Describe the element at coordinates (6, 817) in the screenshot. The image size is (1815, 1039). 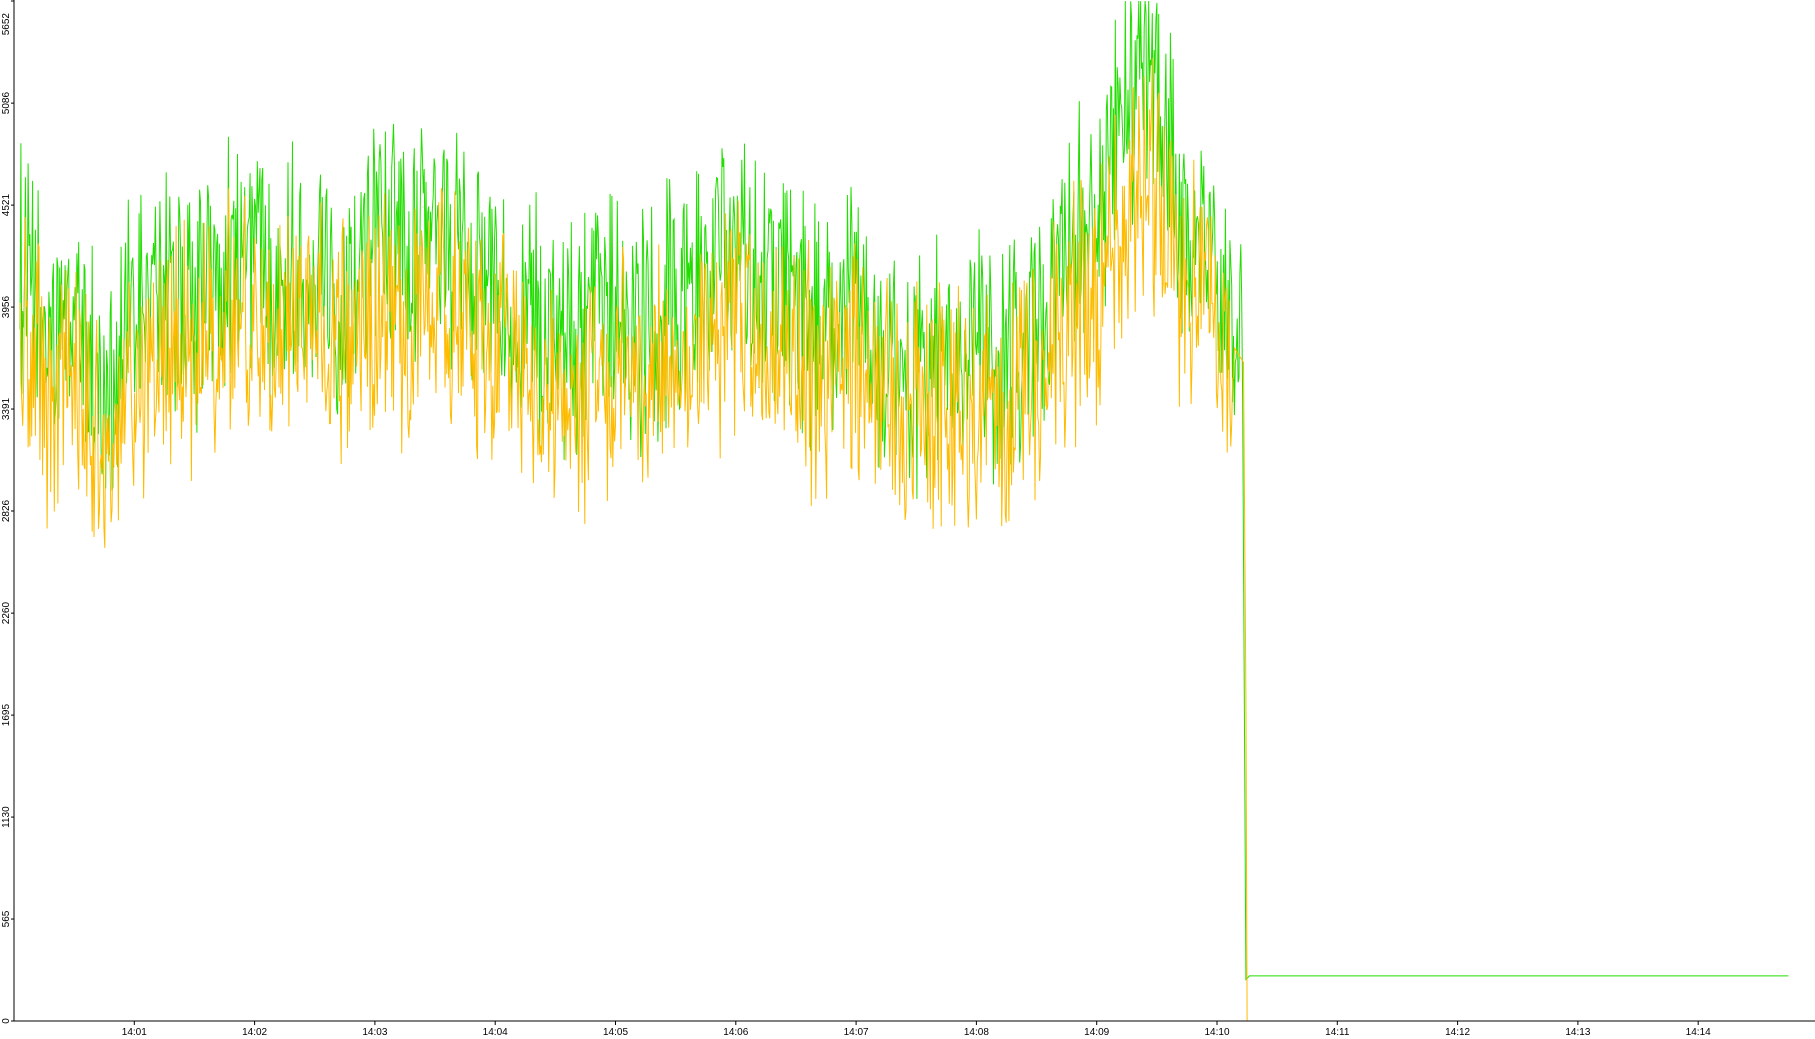
I see `y-tick-label: 1130` at that location.